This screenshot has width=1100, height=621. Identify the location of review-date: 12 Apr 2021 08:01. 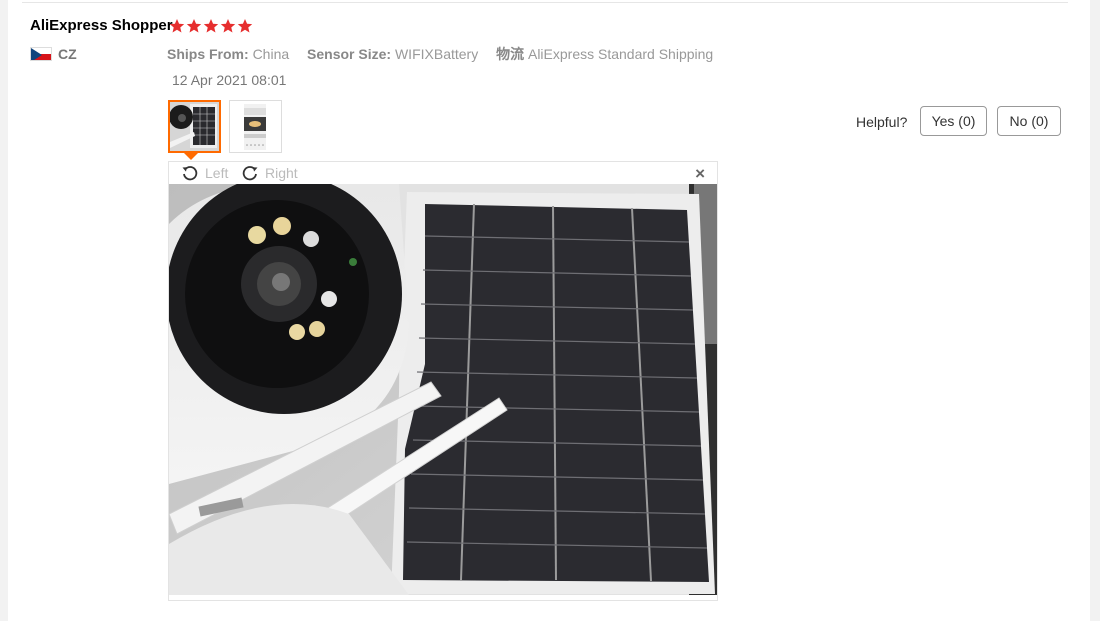
(229, 80).